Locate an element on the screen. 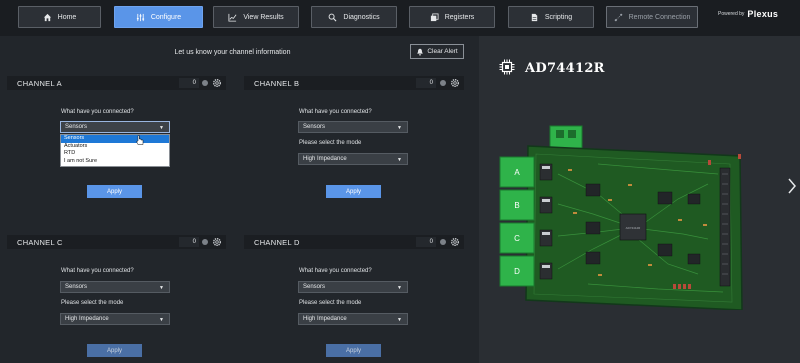  nav-configure-button: Configure is located at coordinates (158, 17).